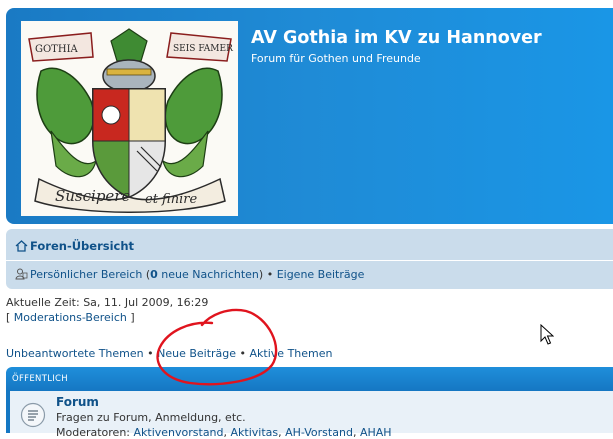  Describe the element at coordinates (10, 317) in the screenshot. I see `bracket-open: [` at that location.